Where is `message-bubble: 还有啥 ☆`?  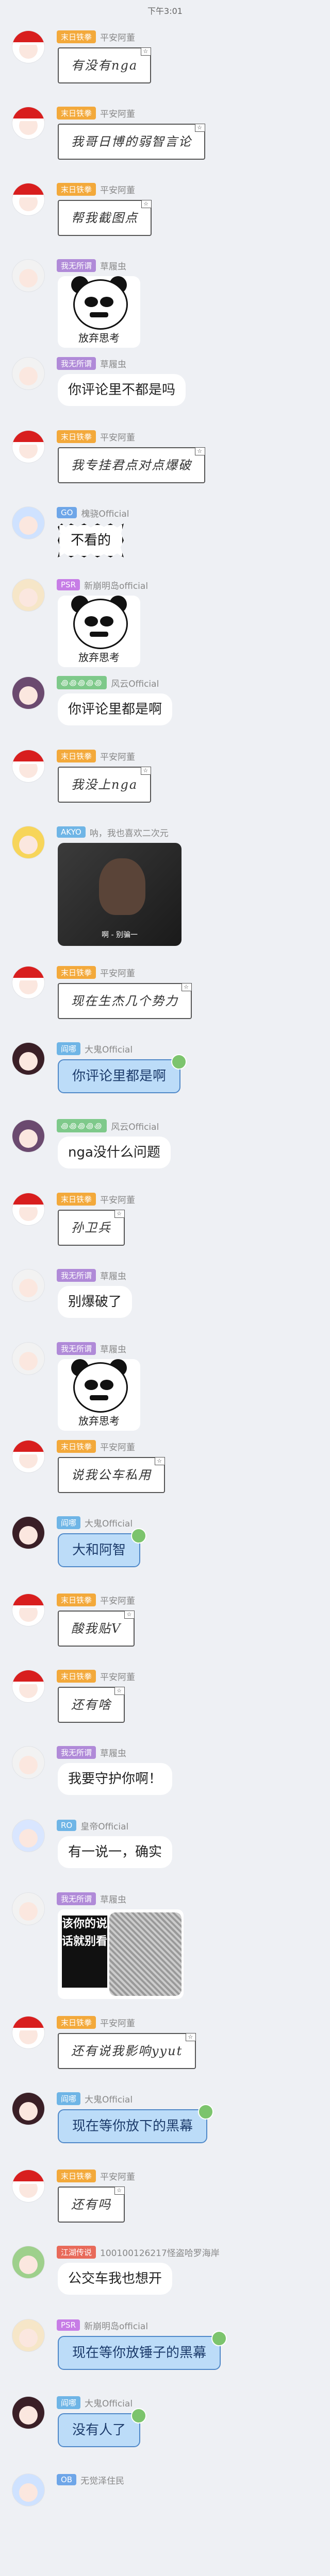
message-bubble: 还有啥 ☆ is located at coordinates (91, 1705).